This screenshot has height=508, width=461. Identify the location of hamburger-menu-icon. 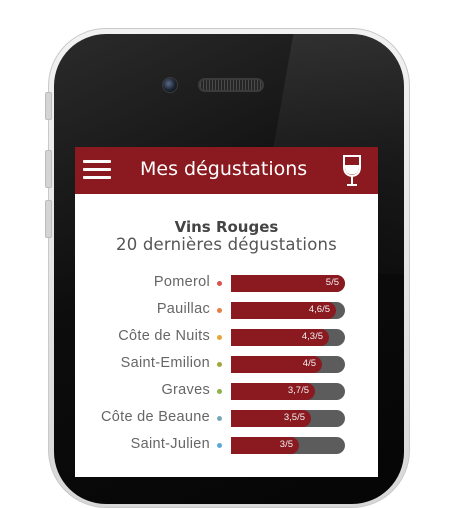
(97, 170).